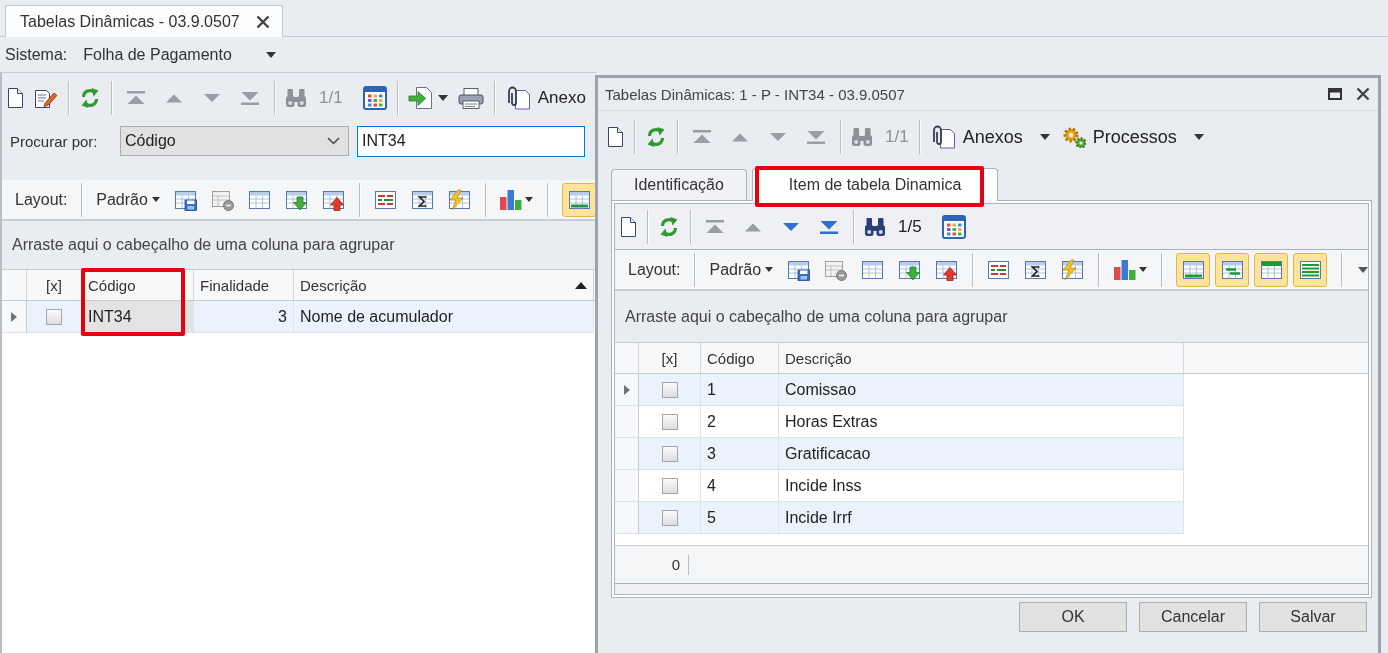  I want to click on attachments-button: Anexo, so click(546, 98).